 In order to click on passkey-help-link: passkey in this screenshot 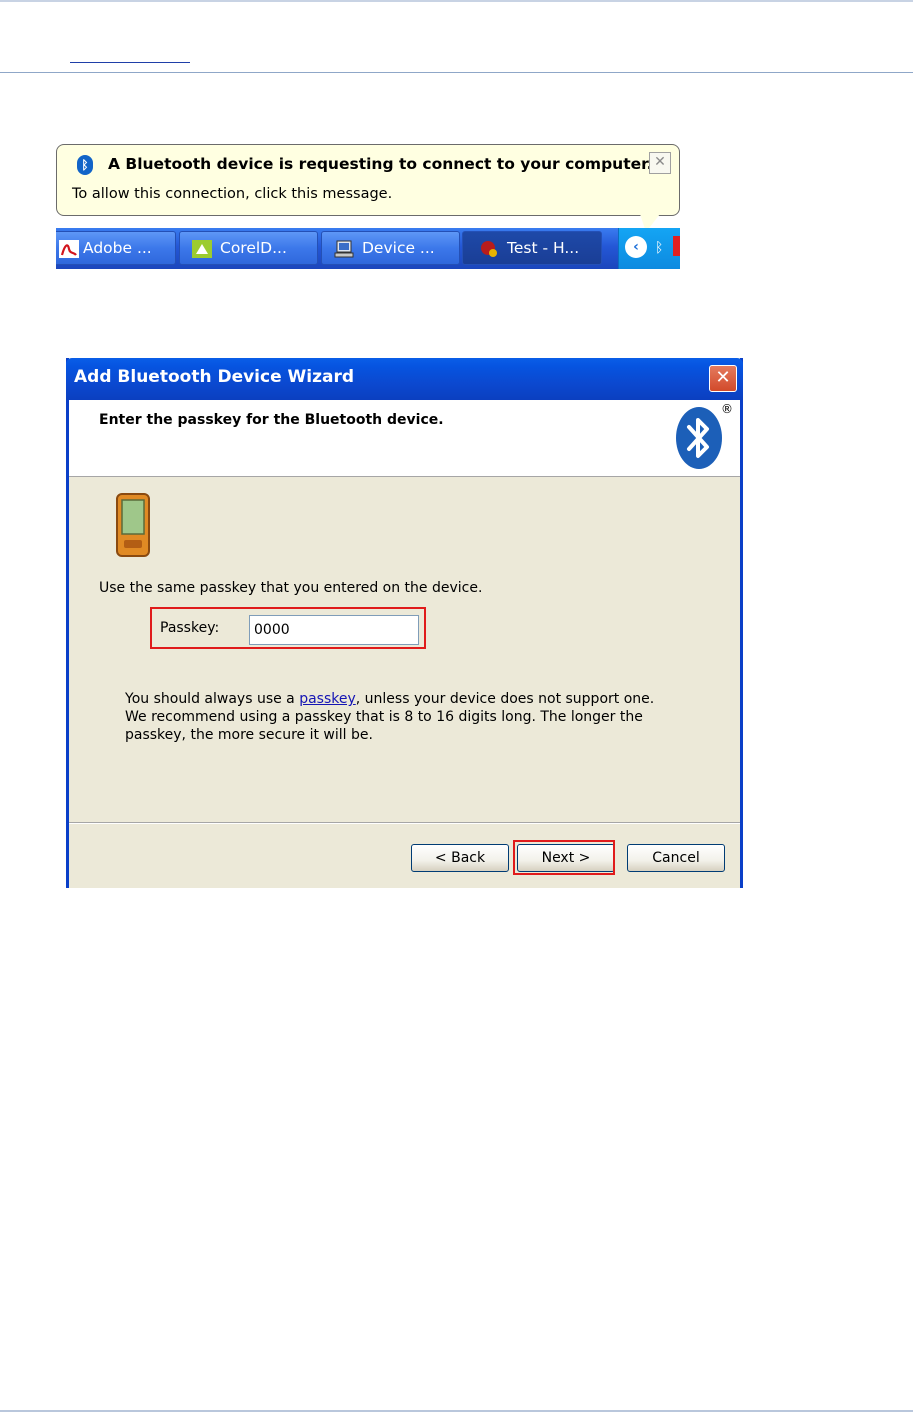, I will do `click(327, 699)`.